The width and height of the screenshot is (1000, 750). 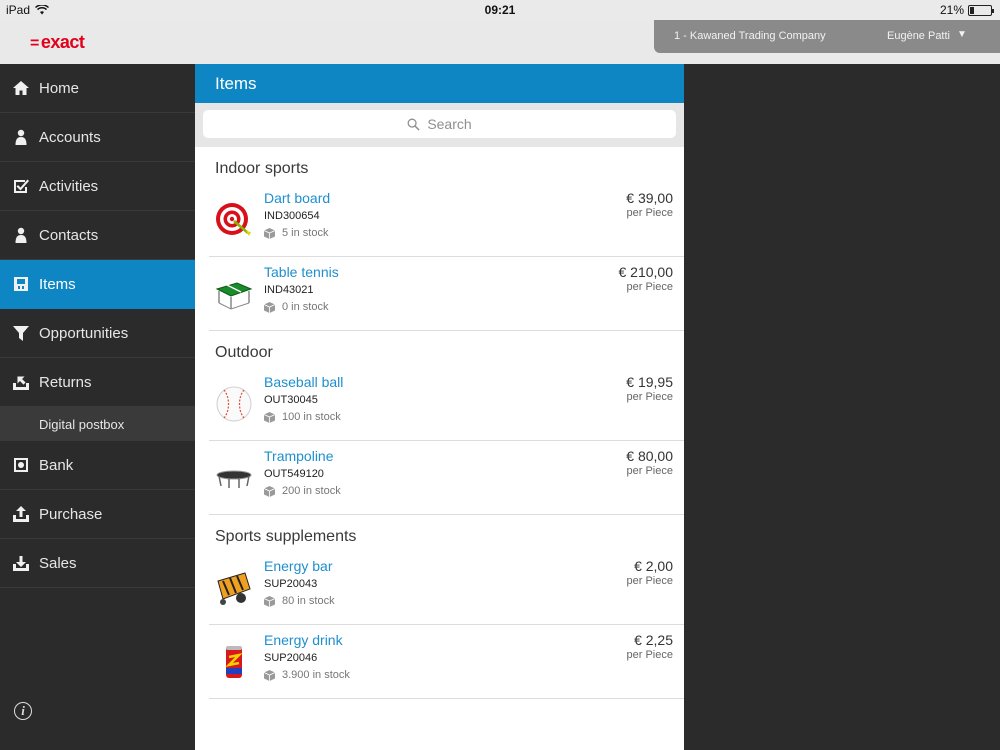 What do you see at coordinates (951, 10) in the screenshot?
I see `battery-percent: 21%` at bounding box center [951, 10].